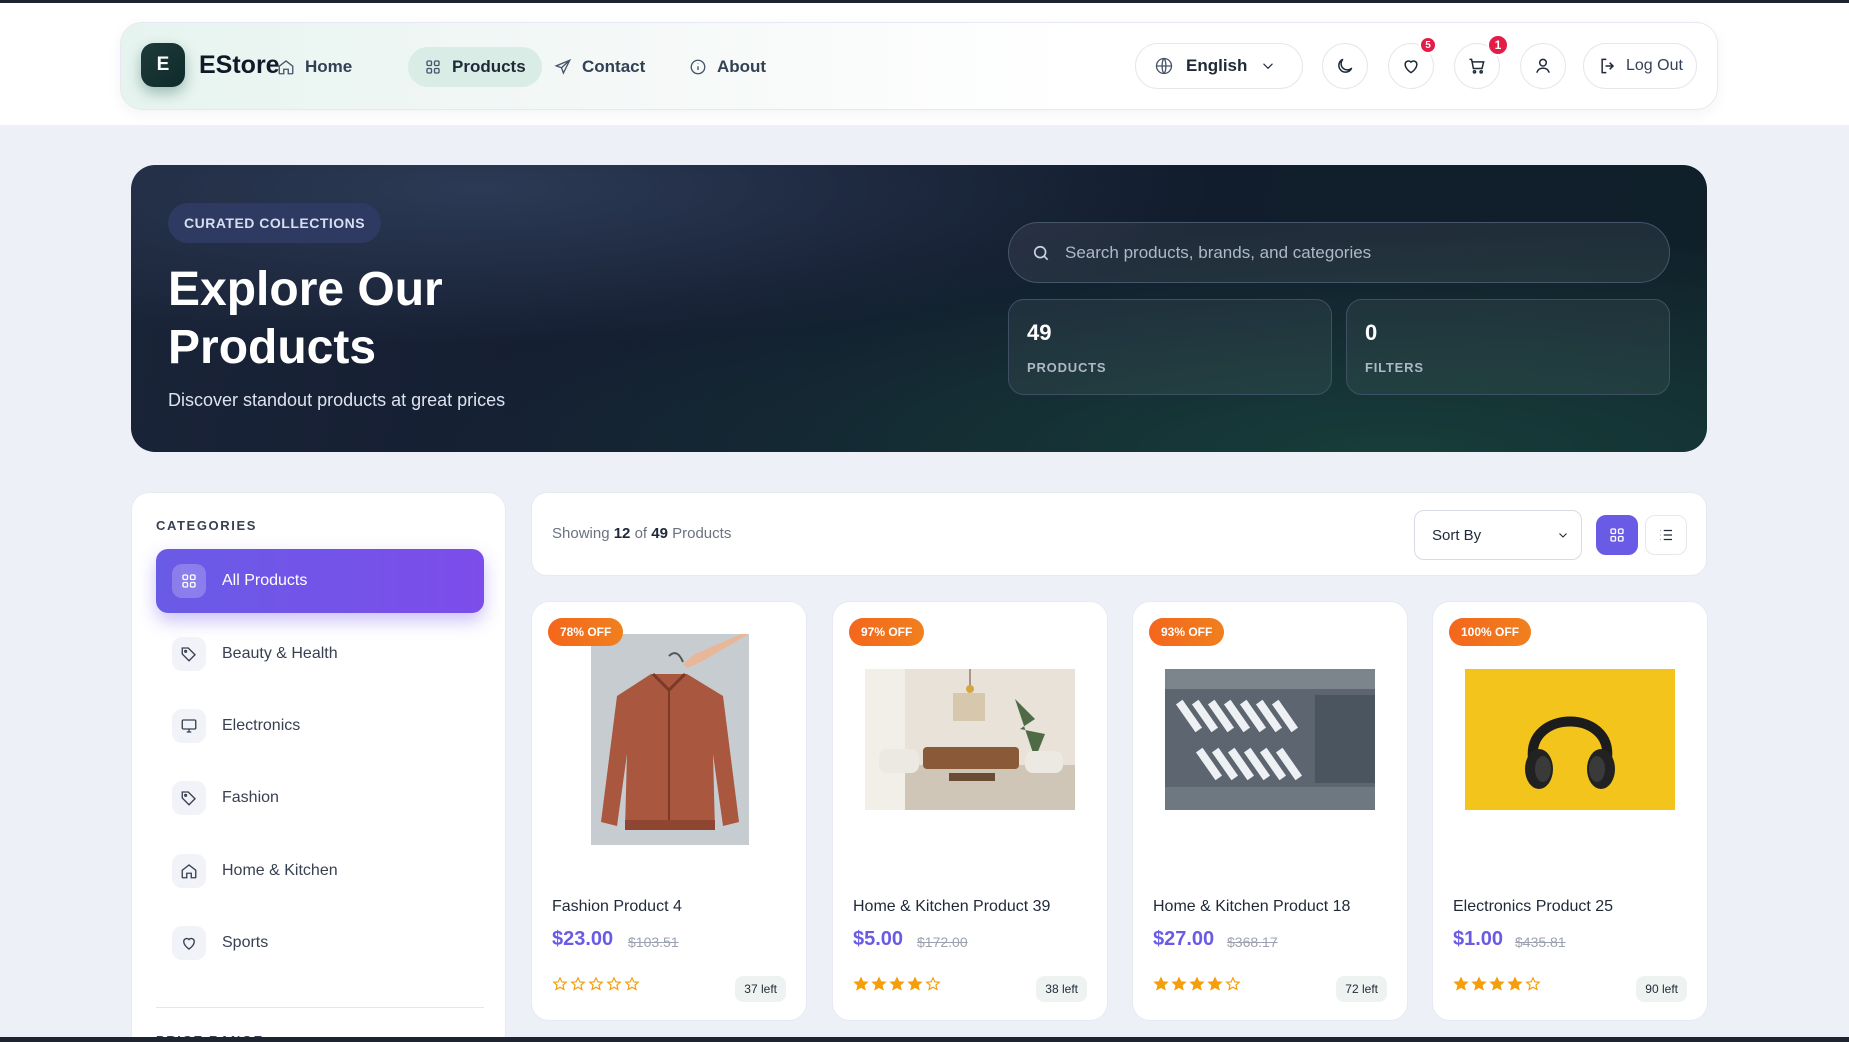 This screenshot has height=1042, width=1849. Describe the element at coordinates (698, 67) in the screenshot. I see `info-icon` at that location.